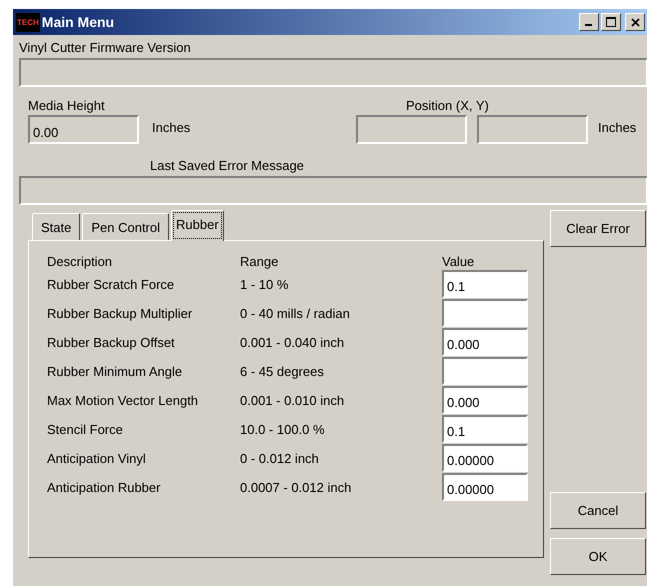 This screenshot has height=588, width=647. What do you see at coordinates (105, 47) in the screenshot?
I see `firmware-label: Vinyl Cutter Firmware Version` at bounding box center [105, 47].